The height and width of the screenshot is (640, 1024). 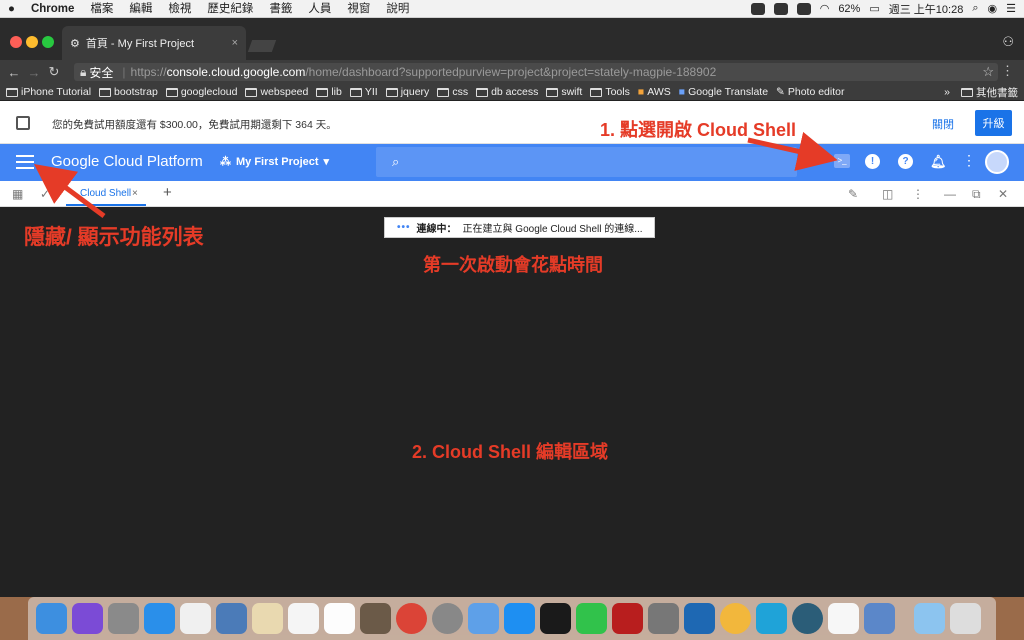 I want to click on image-capture-icon, so click(x=879, y=618).